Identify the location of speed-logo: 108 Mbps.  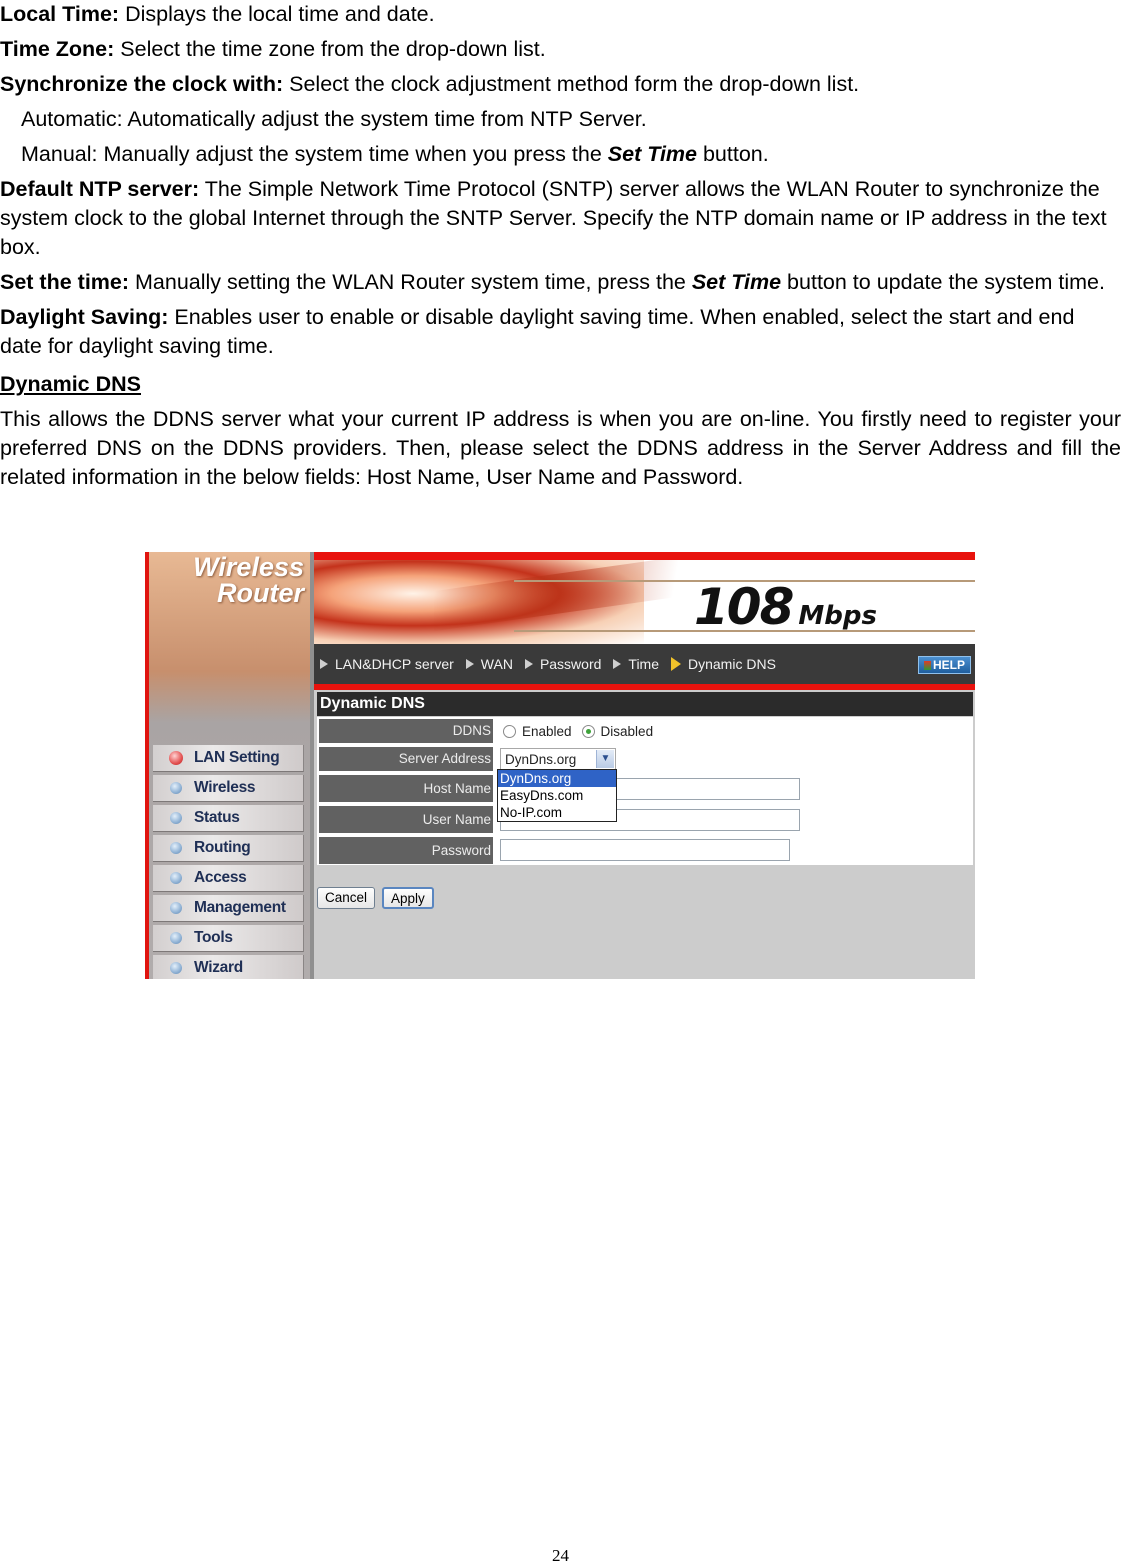
(785, 607).